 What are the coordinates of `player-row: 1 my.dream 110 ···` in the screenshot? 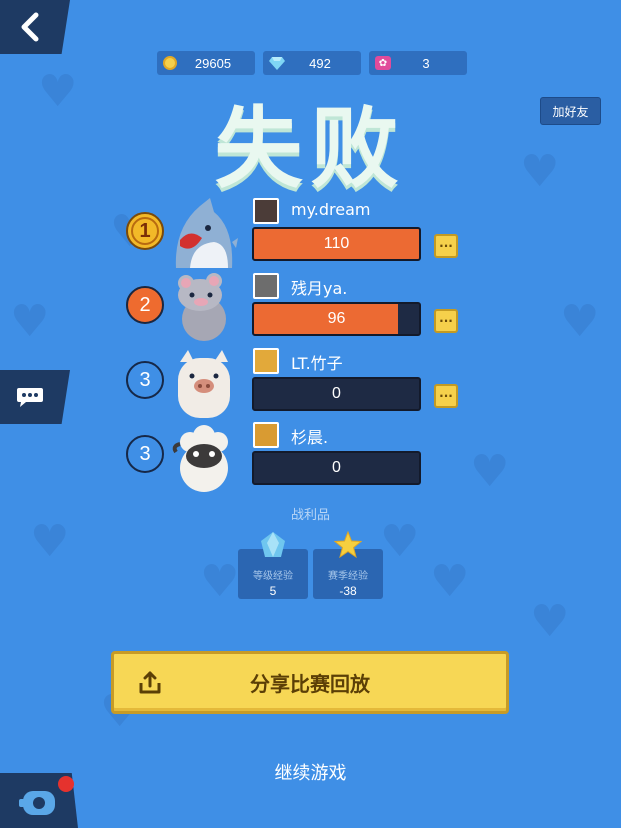 It's located at (310, 233).